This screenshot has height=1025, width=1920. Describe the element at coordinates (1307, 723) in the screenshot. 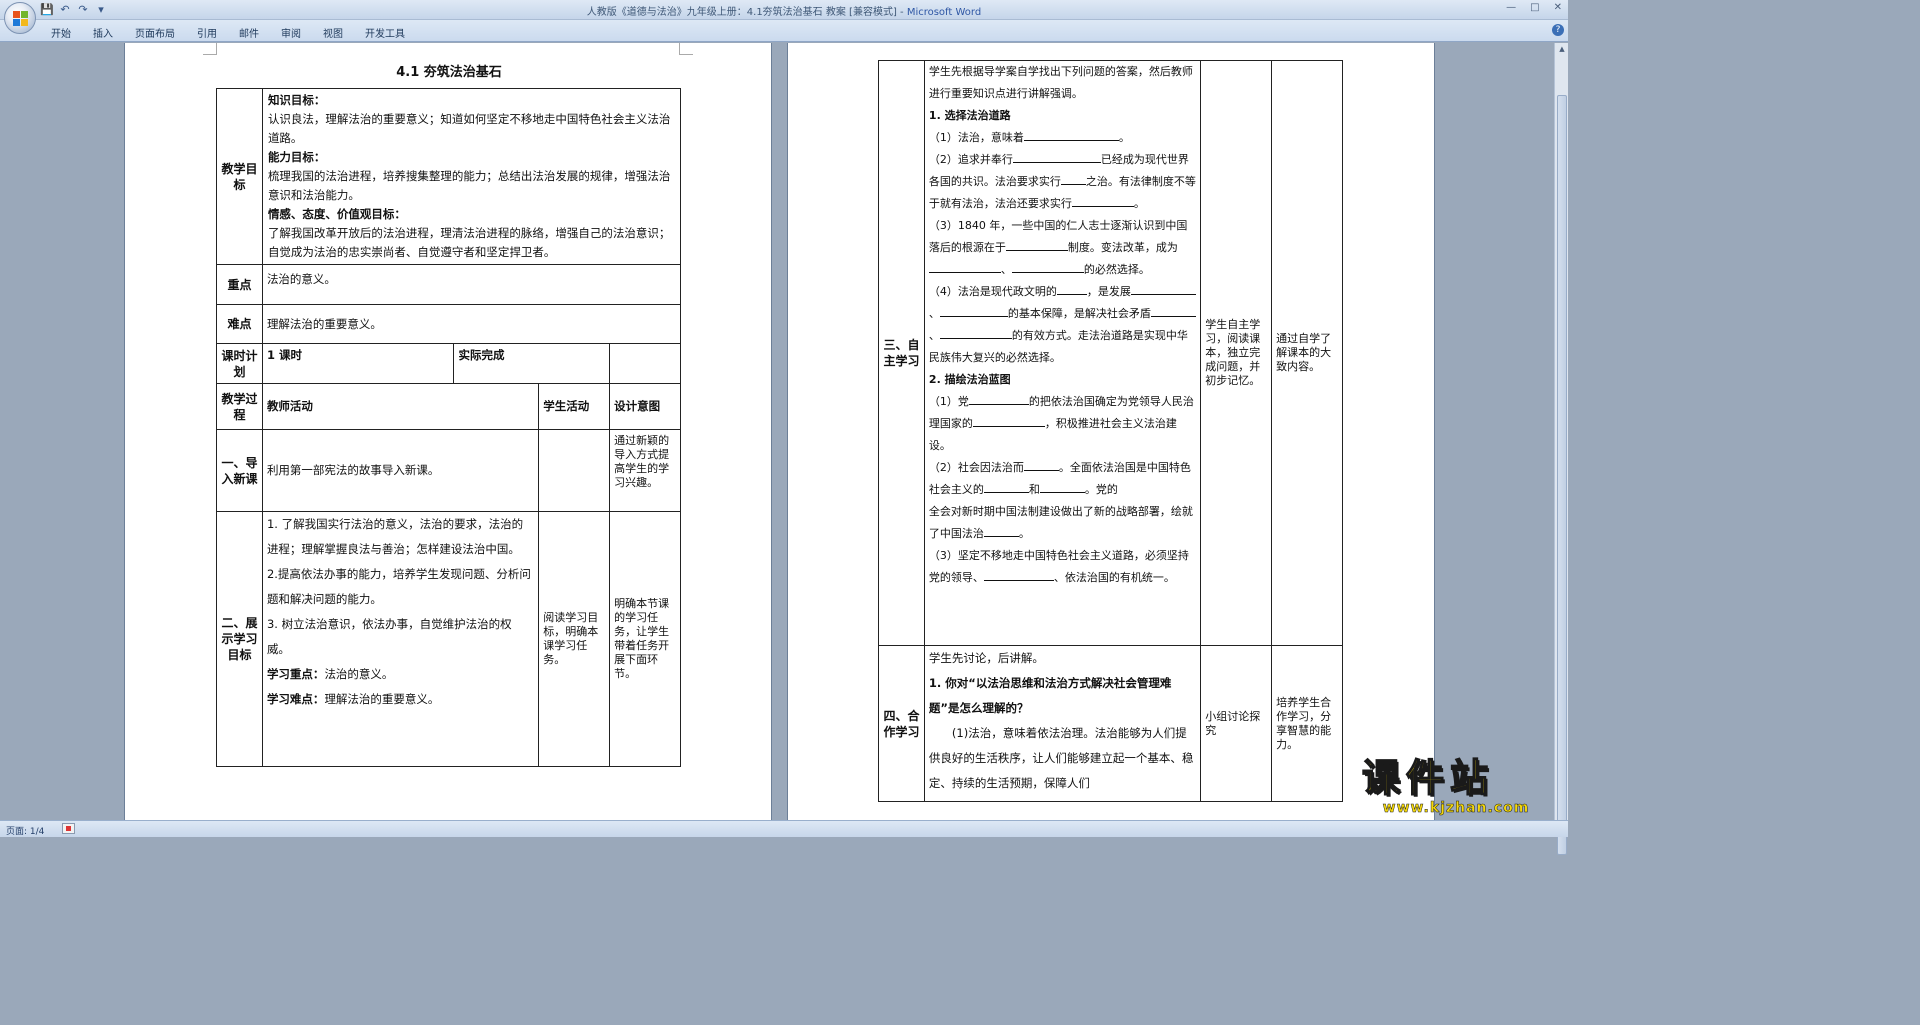

I see `step4-design: 培养学生合作学习，分享智慧的能力。` at that location.